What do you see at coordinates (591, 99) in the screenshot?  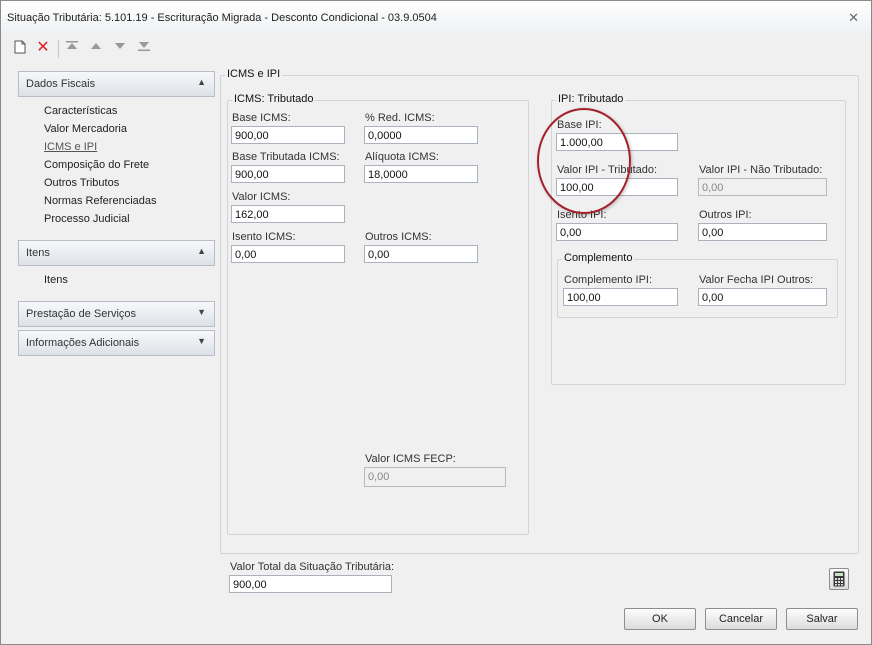 I see `ipi-title: IPI: Tributado` at bounding box center [591, 99].